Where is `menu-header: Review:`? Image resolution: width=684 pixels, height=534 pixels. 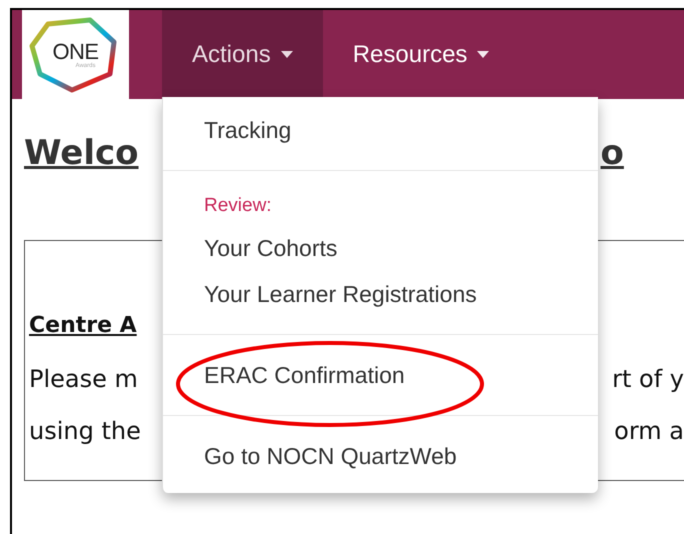 menu-header: Review: is located at coordinates (238, 206).